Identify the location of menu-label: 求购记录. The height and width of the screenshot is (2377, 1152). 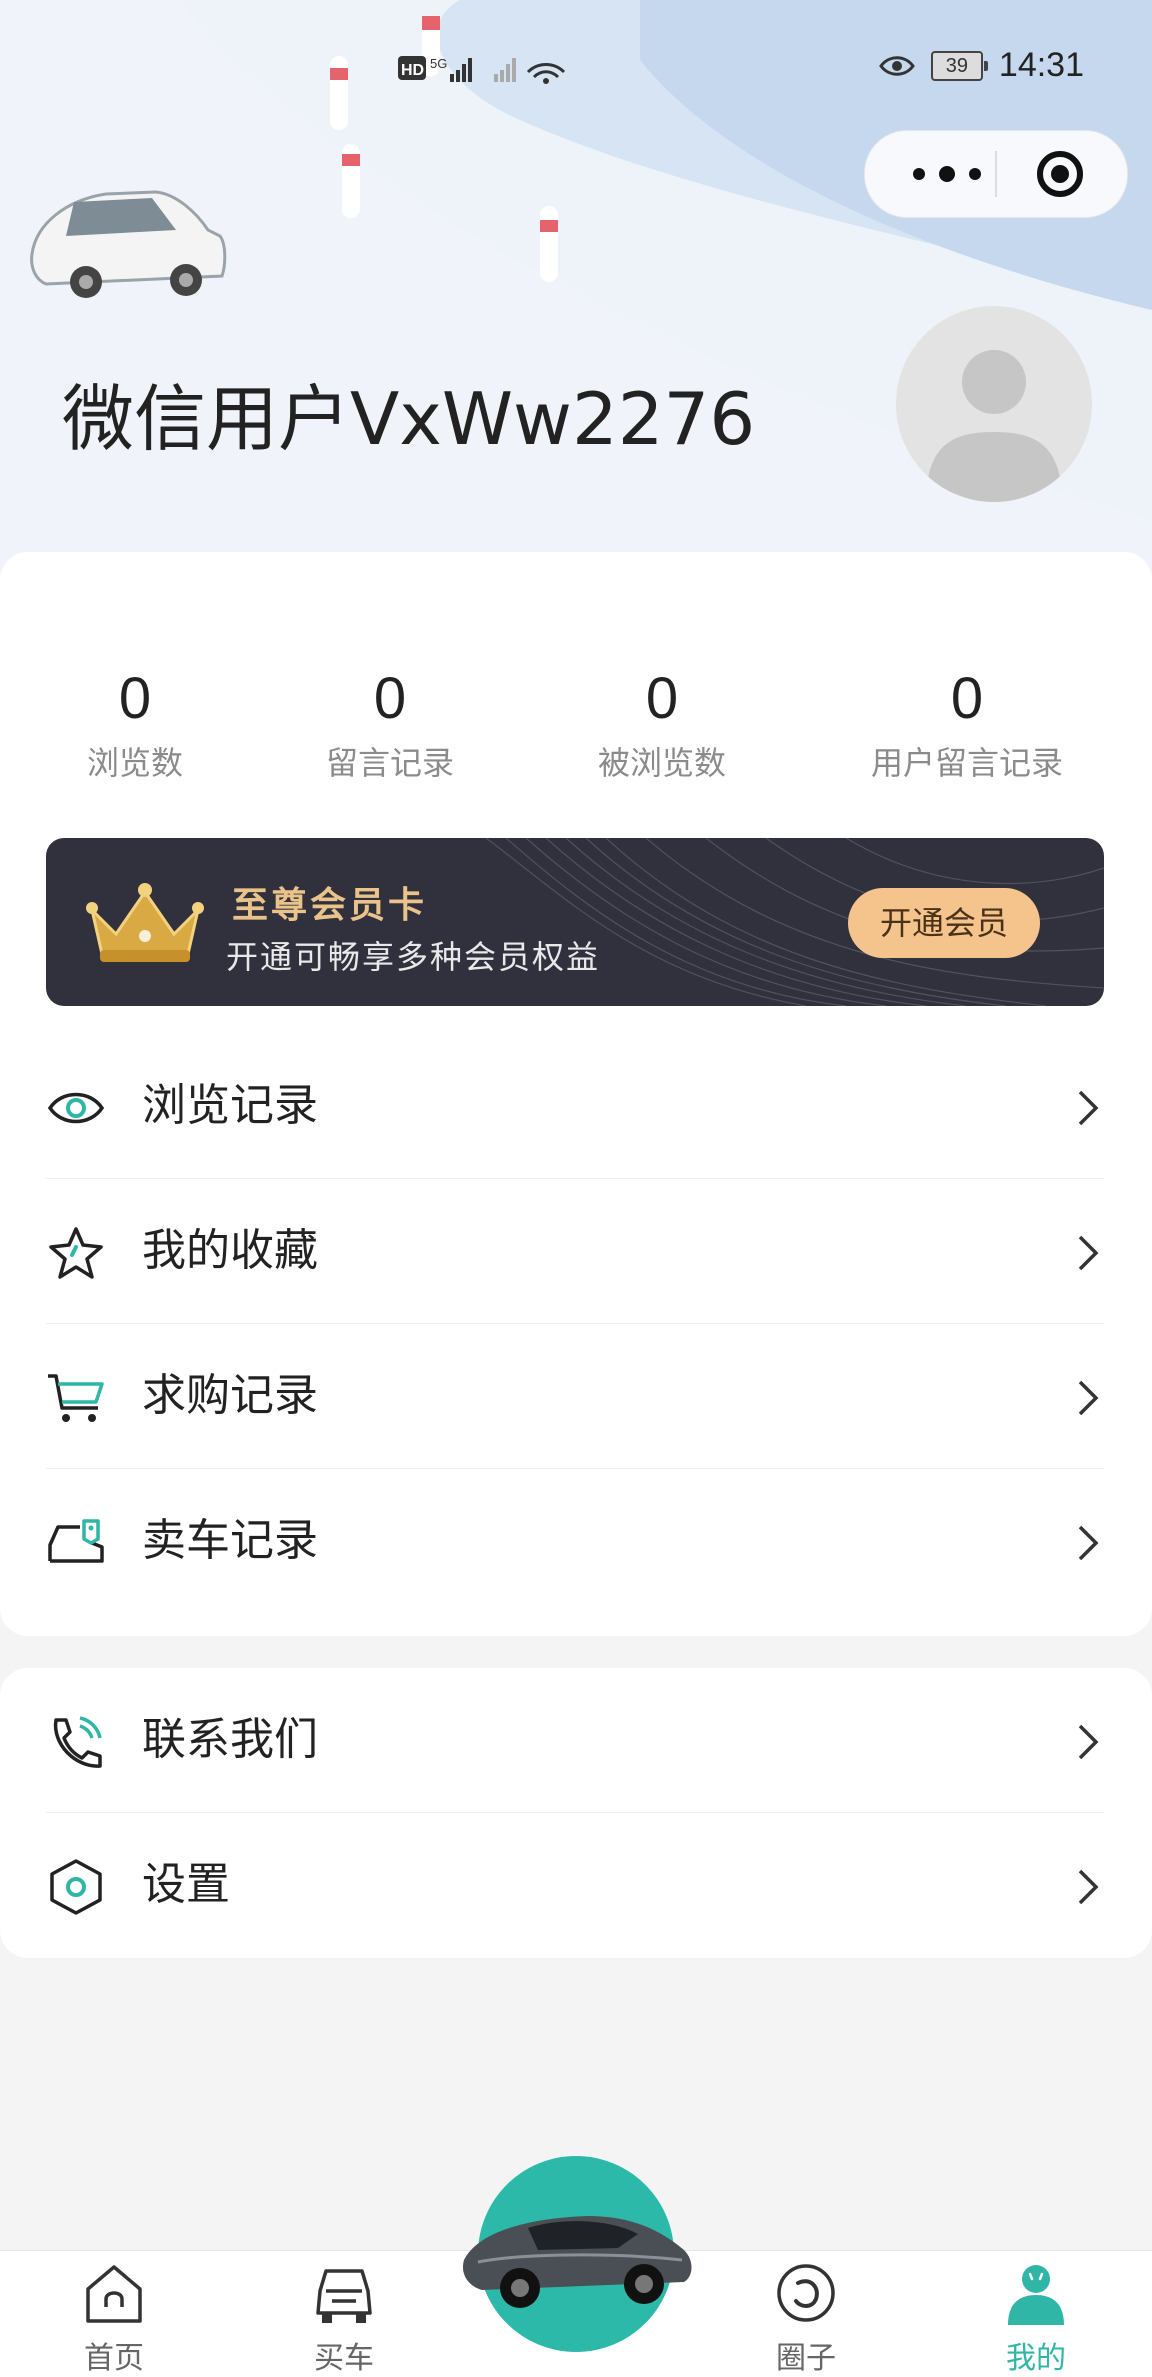
(230, 1395).